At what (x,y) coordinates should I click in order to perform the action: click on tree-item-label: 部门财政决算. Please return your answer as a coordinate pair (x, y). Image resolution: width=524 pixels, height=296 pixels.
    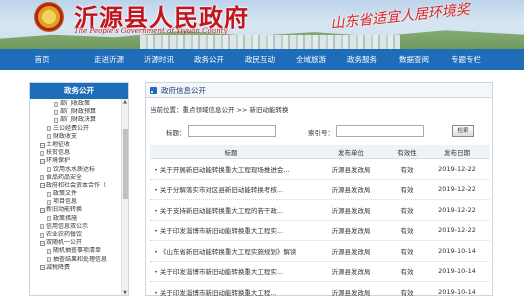
    Looking at the image, I should click on (78, 120).